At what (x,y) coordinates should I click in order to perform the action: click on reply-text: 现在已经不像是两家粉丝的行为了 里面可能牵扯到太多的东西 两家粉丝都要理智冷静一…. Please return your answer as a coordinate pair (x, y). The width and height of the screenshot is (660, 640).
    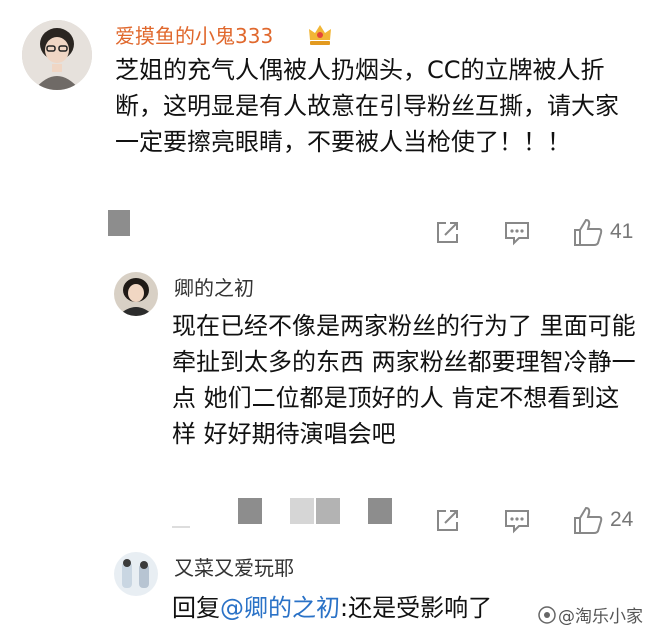
    Looking at the image, I should click on (404, 380).